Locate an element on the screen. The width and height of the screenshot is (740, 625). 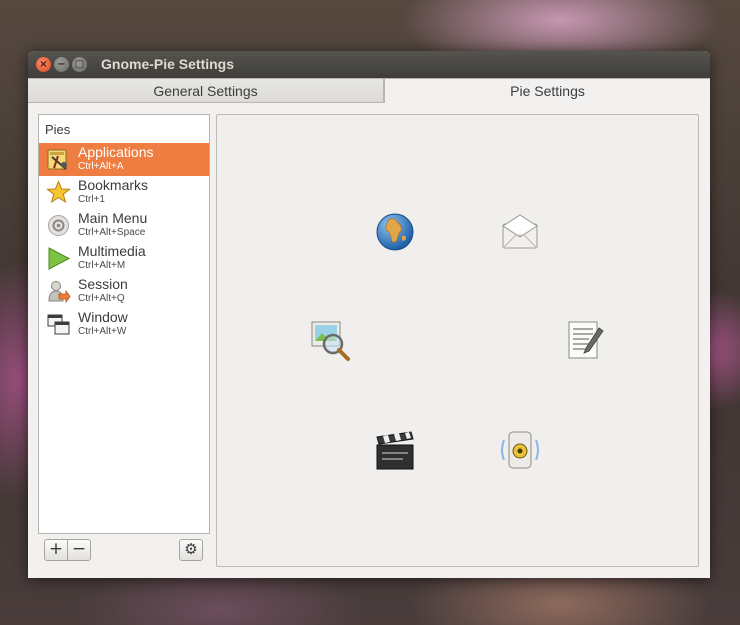
pie-item-applications: Applications Ctrl+Alt+A is located at coordinates (124, 159).